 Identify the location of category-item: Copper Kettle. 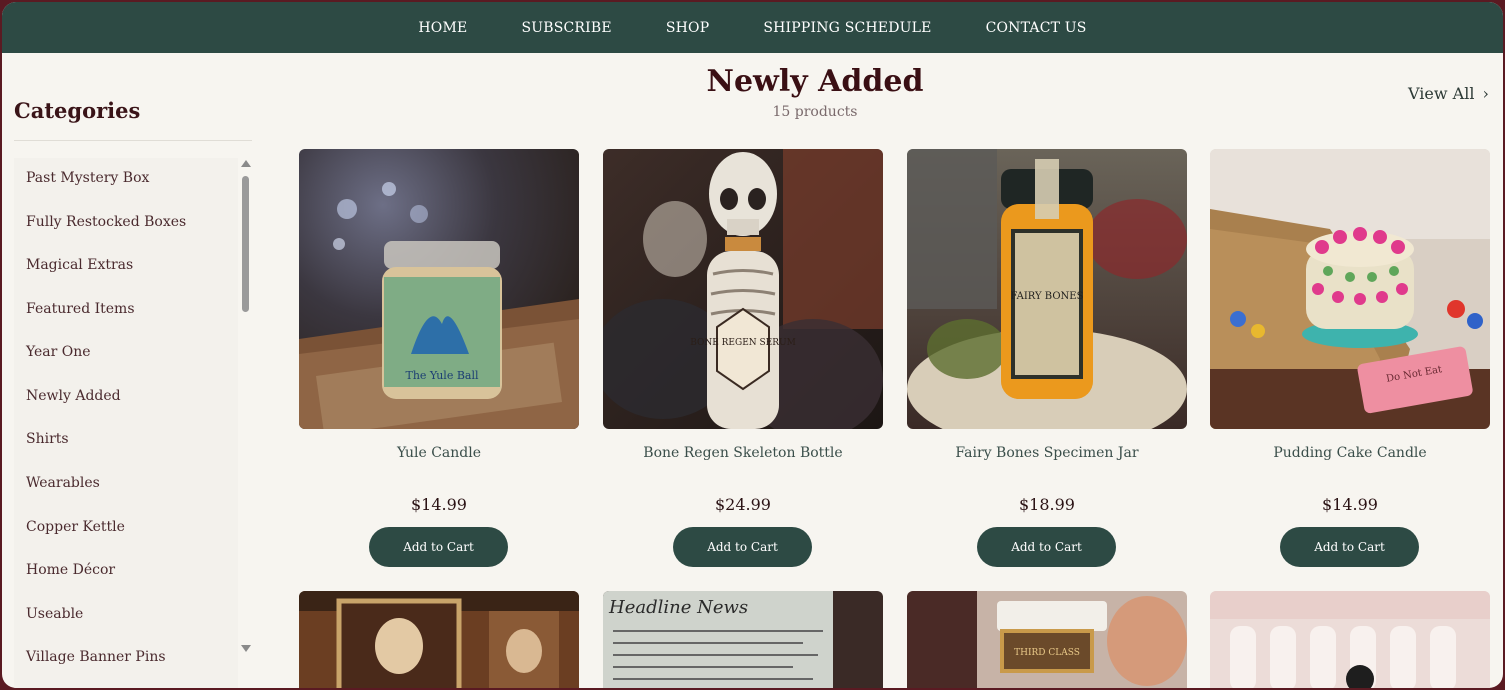
(75, 527).